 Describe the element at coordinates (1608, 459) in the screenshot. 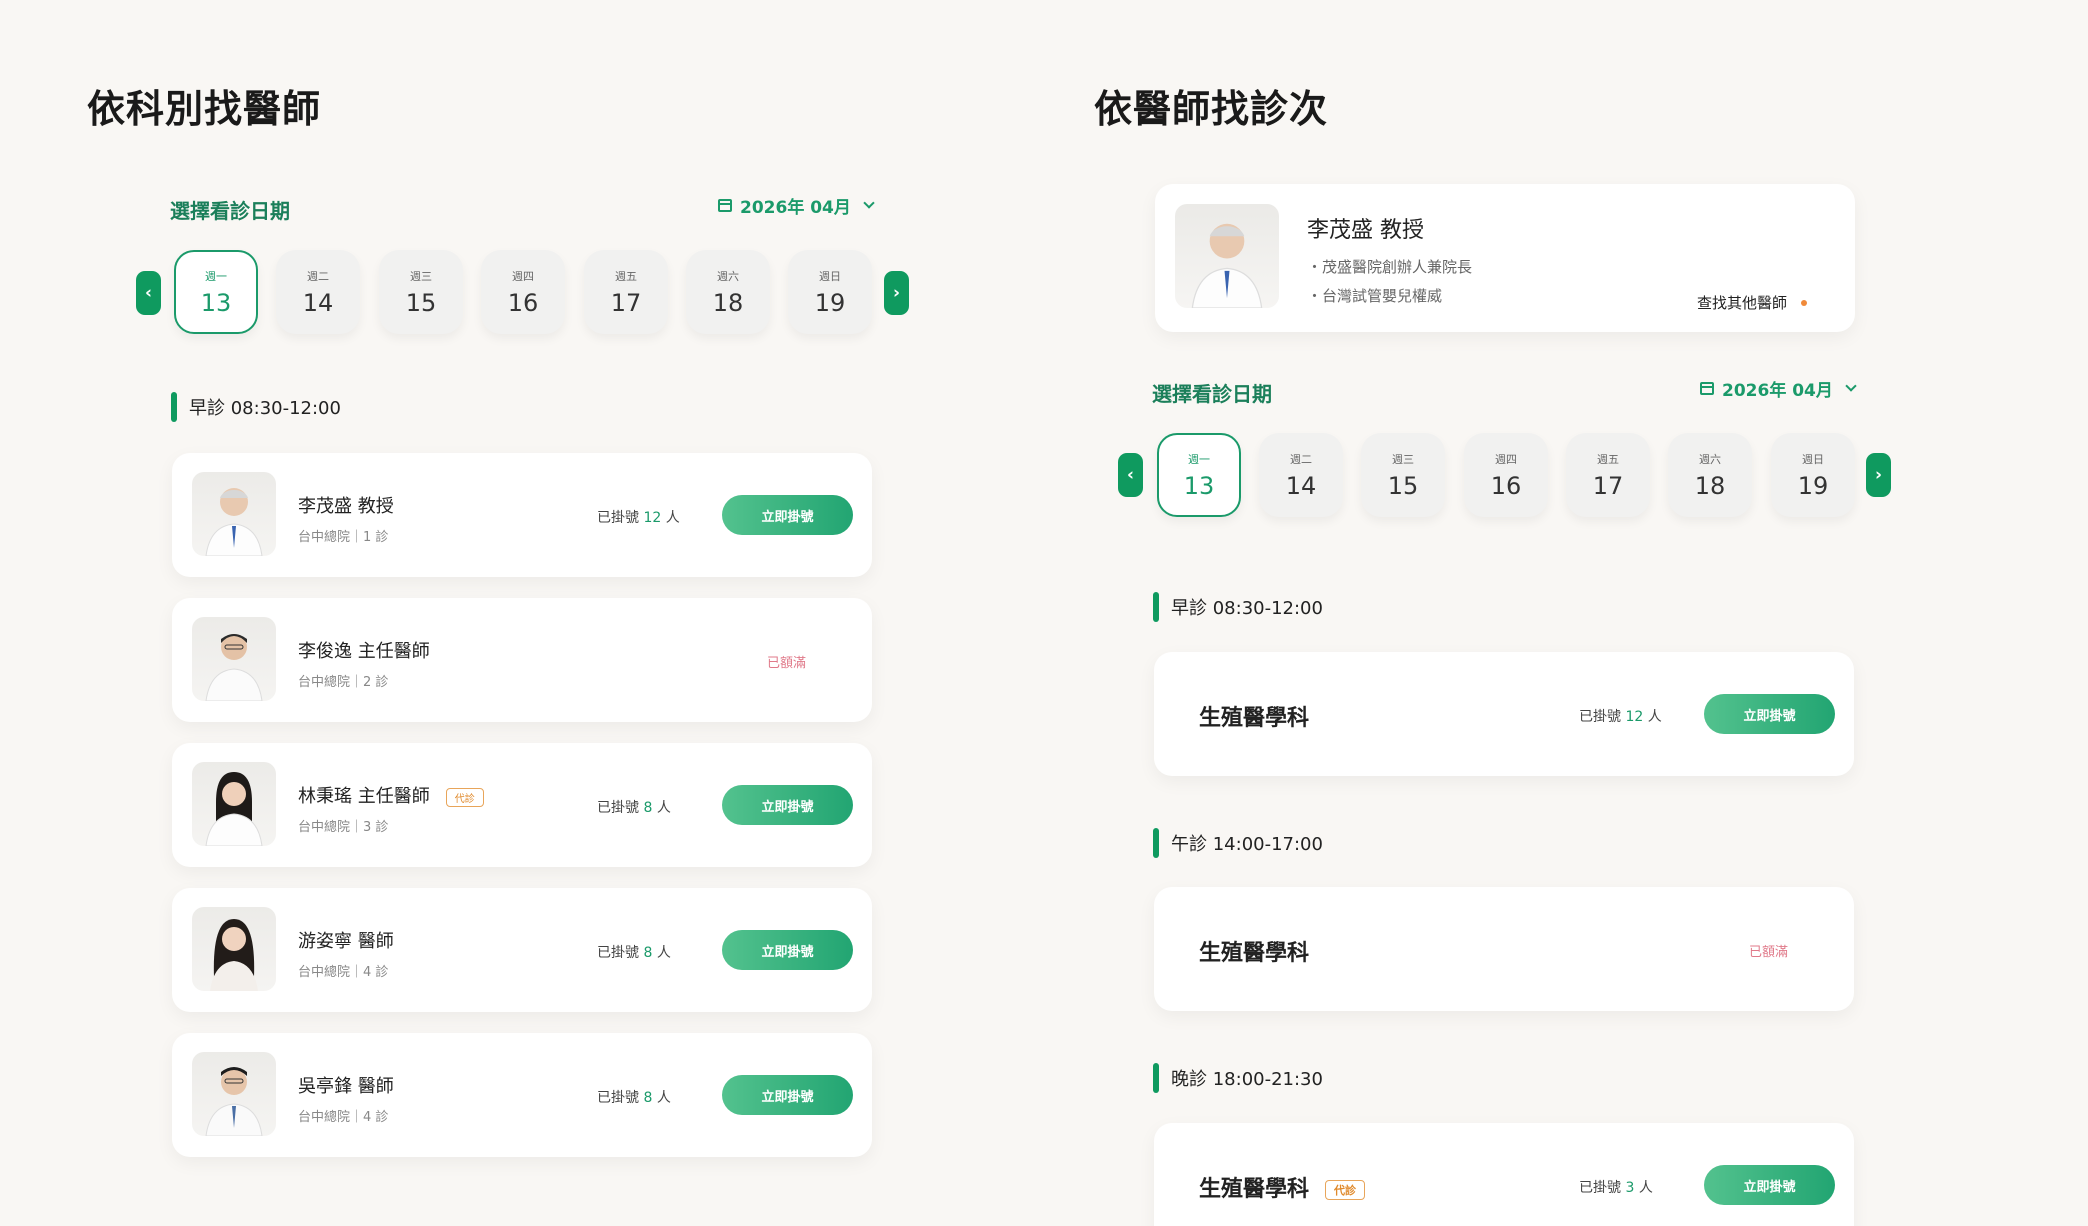

I see `weekday-label: 週五` at that location.